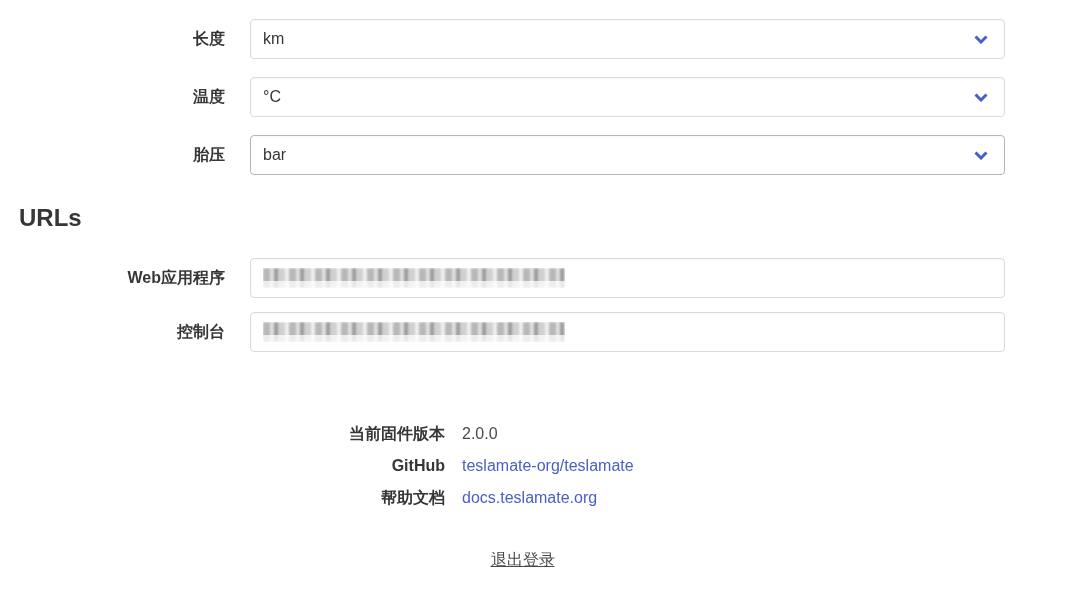  I want to click on unit-select: bar, so click(627, 155).